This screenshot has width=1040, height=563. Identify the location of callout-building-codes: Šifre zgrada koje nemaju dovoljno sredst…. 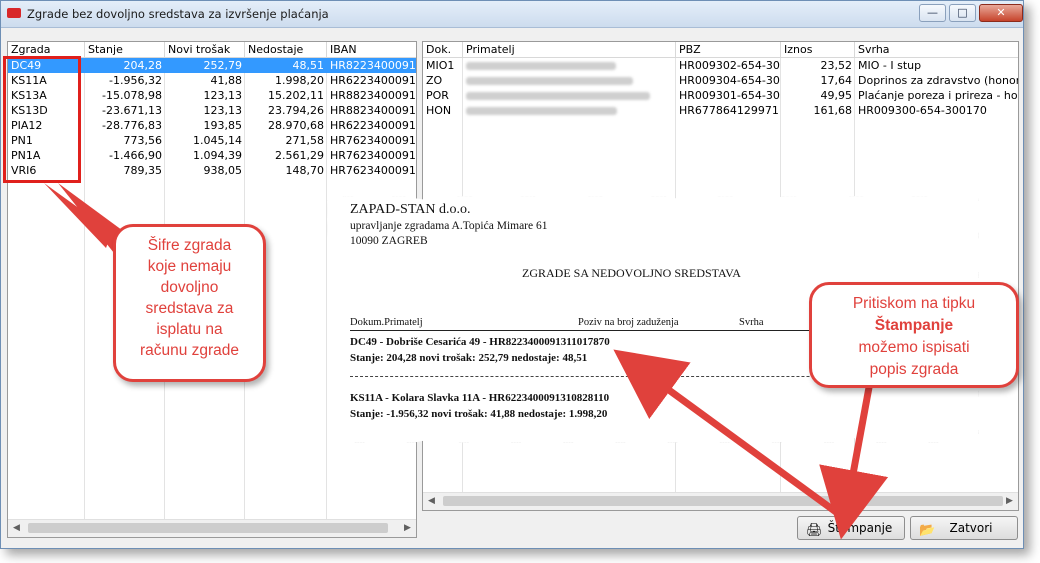
(189, 303).